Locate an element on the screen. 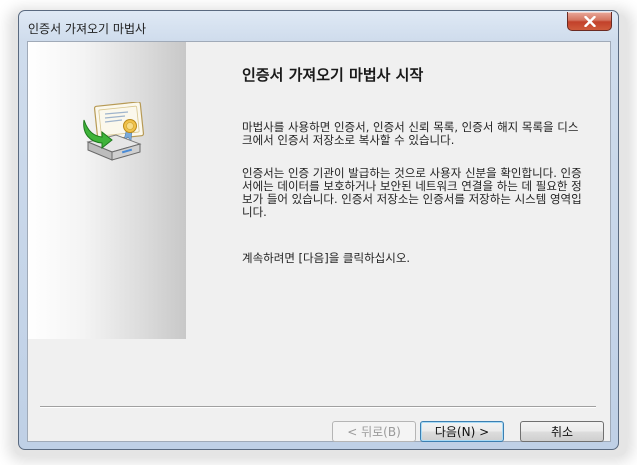 This screenshot has width=637, height=465. continue-instruction: 계속하려면 [다음]을 클릭하십시오. is located at coordinates (326, 258).